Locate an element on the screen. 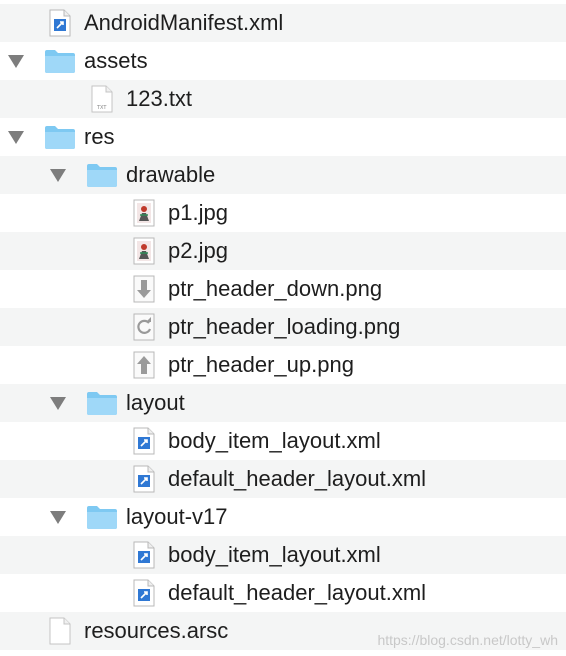 The width and height of the screenshot is (566, 656). text-file-icon: TXT is located at coordinates (102, 99).